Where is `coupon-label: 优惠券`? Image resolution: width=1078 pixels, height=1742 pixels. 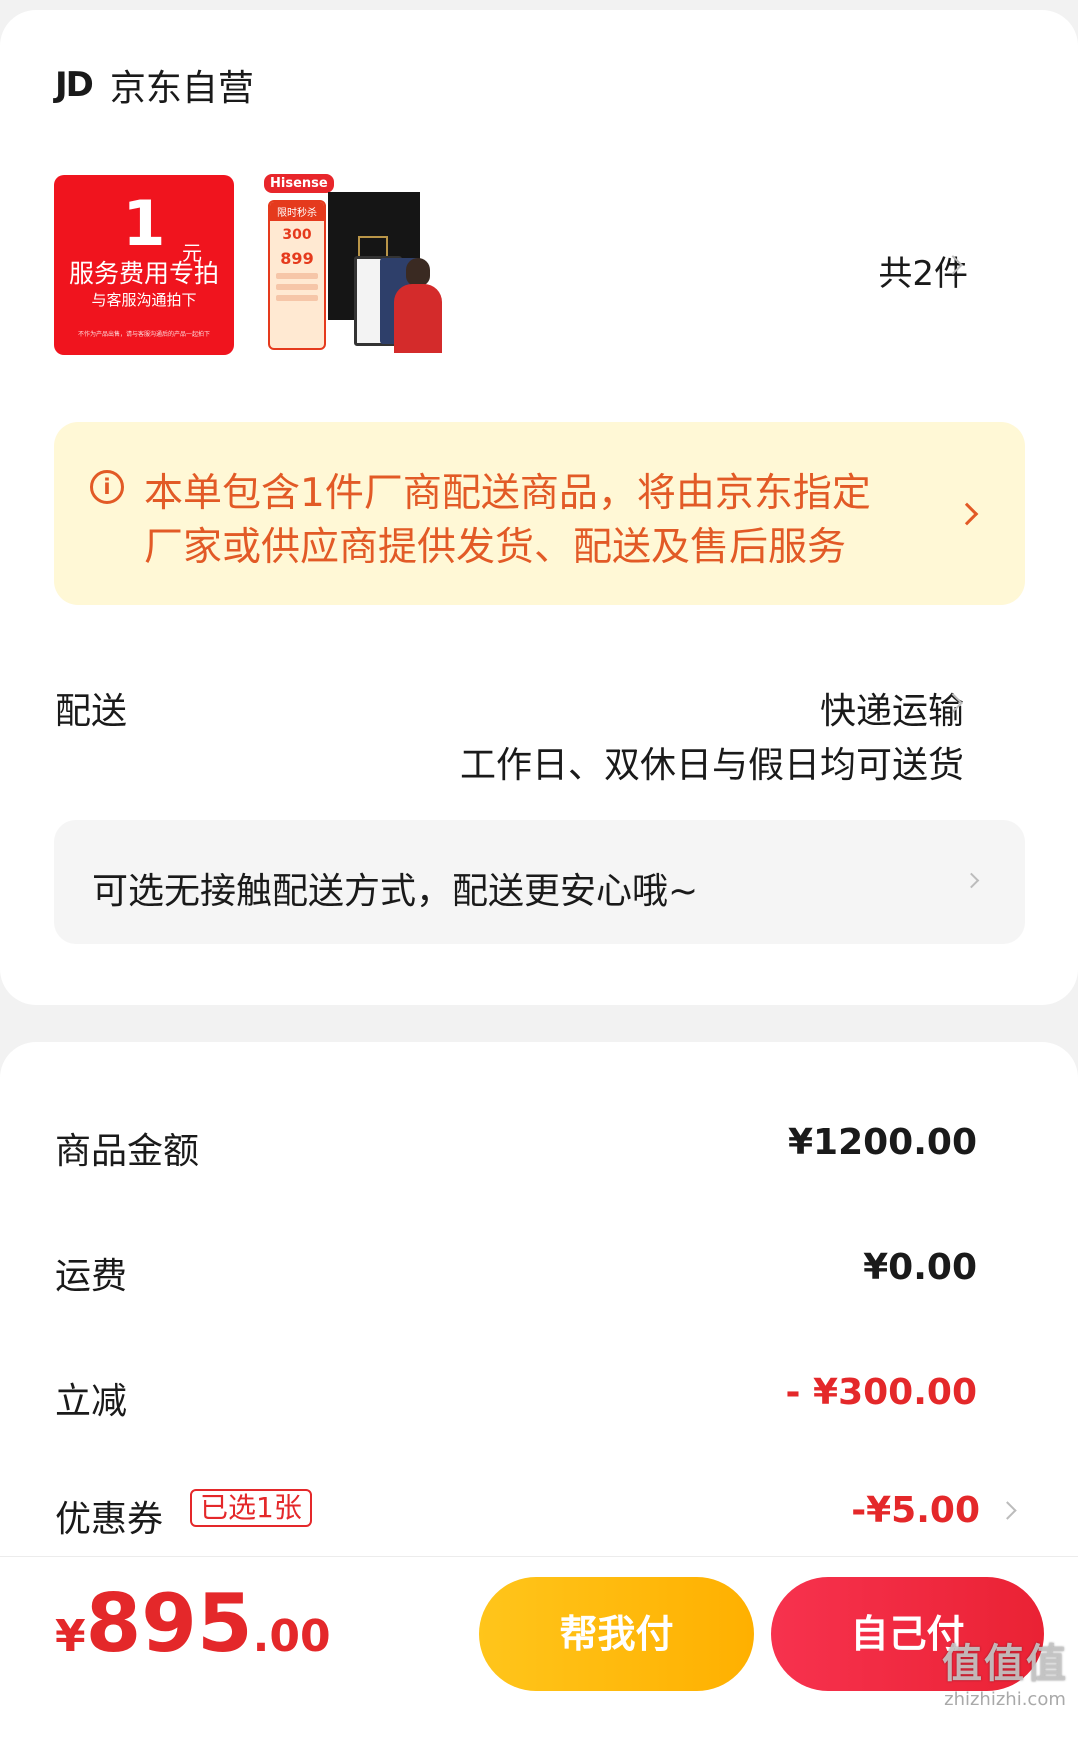
coupon-label: 优惠券 is located at coordinates (109, 1519).